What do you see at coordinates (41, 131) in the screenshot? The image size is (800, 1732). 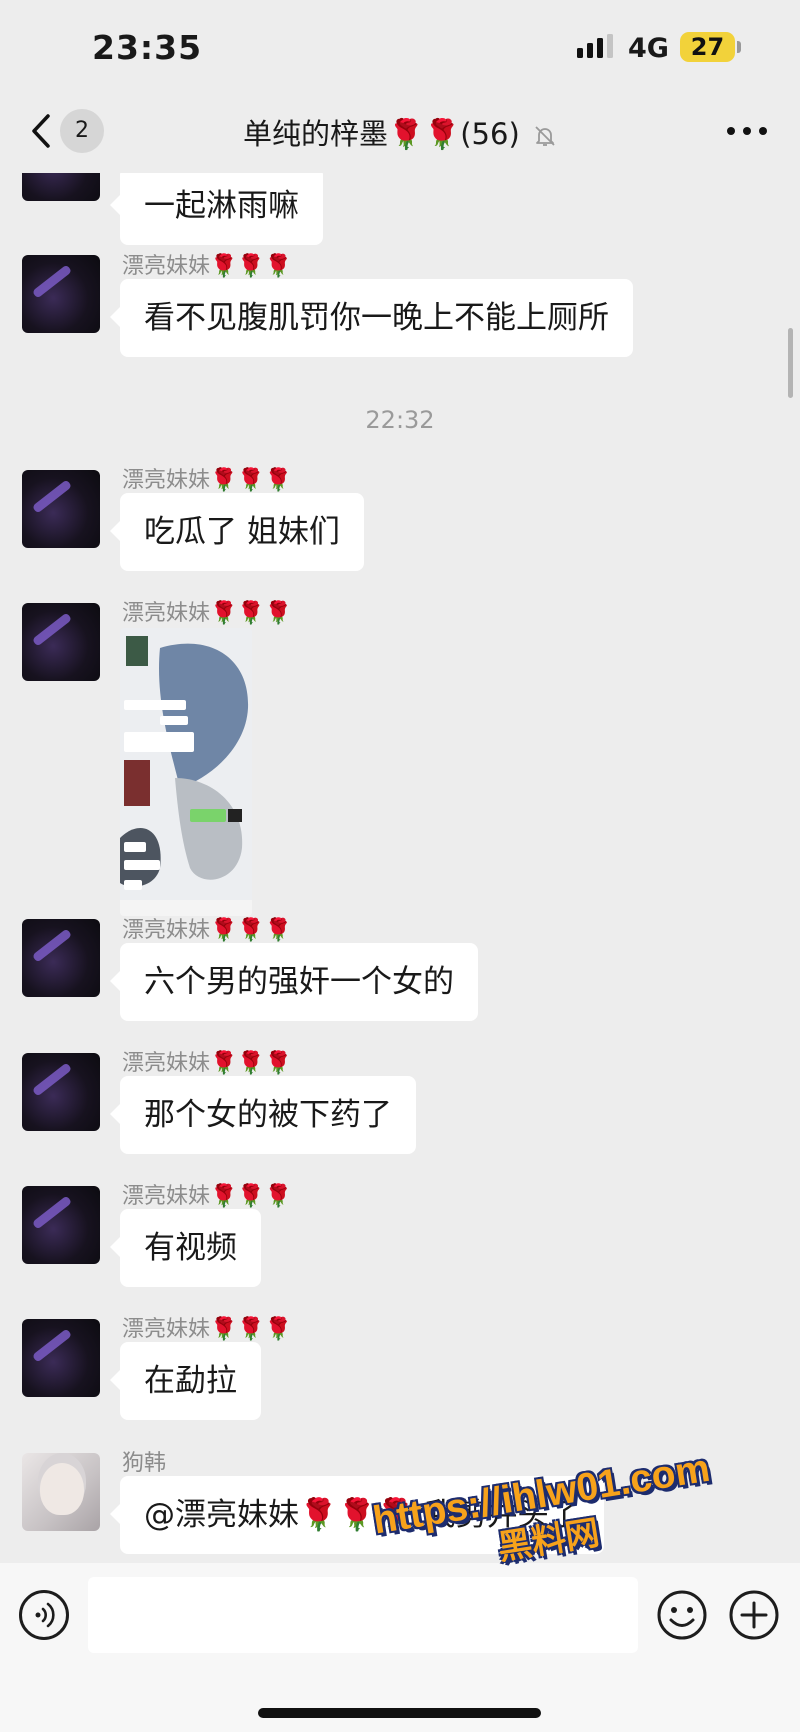 I see `back-chevron-icon` at bounding box center [41, 131].